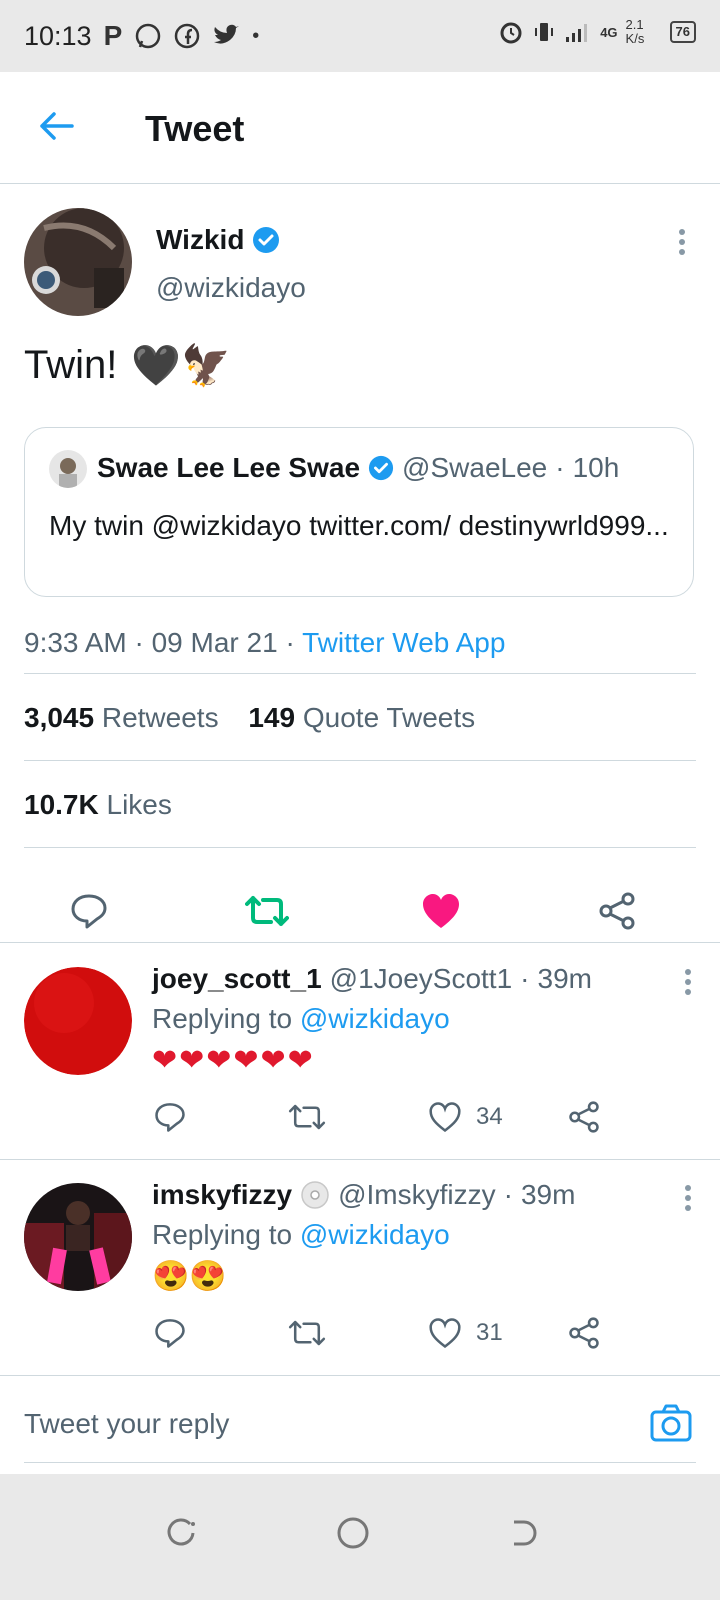  Describe the element at coordinates (360, 128) in the screenshot. I see `top-app-bar: Tweet` at that location.